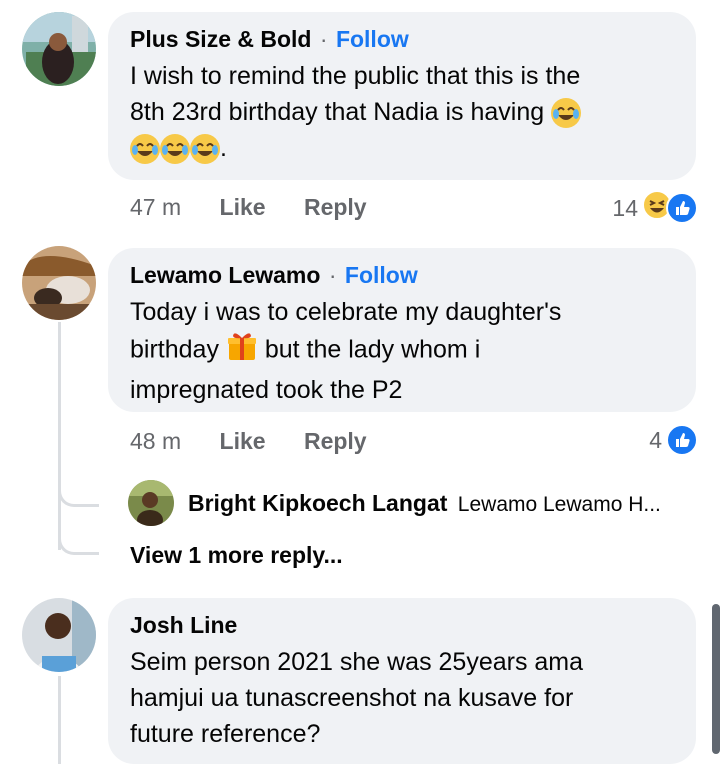 This screenshot has width=720, height=764. I want to click on reaction-count: 14, so click(625, 207).